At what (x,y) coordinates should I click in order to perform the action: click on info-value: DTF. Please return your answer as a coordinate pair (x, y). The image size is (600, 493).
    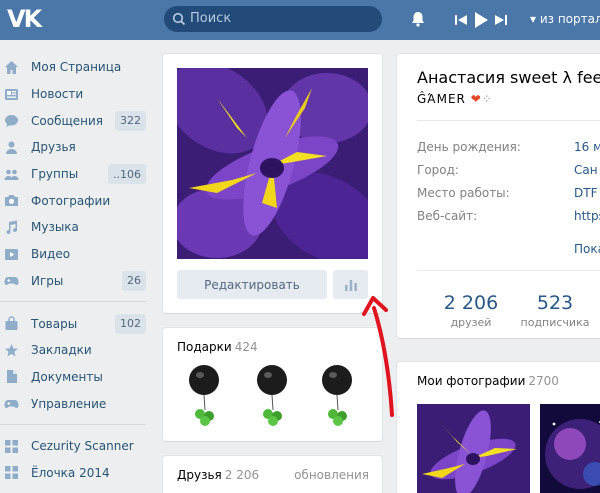
    Looking at the image, I should click on (585, 193).